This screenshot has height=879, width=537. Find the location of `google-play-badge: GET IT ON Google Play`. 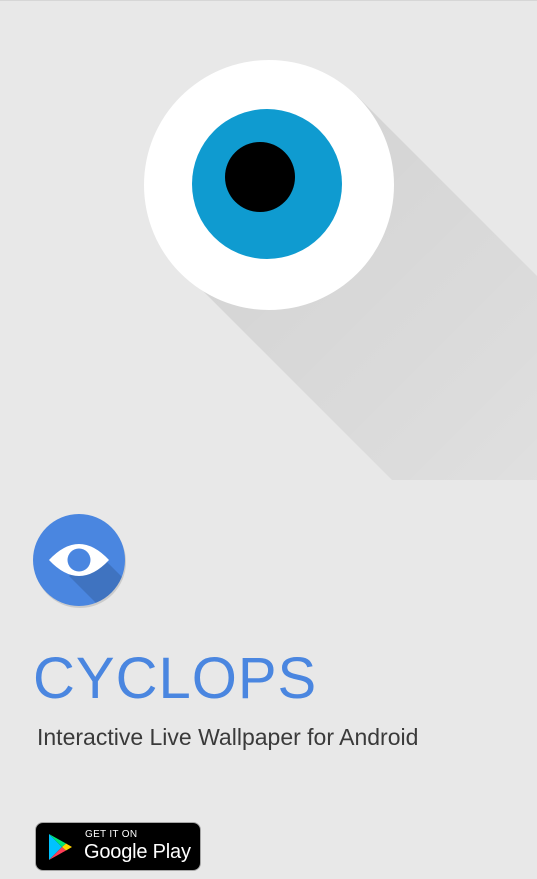

google-play-badge: GET IT ON Google Play is located at coordinates (118, 846).